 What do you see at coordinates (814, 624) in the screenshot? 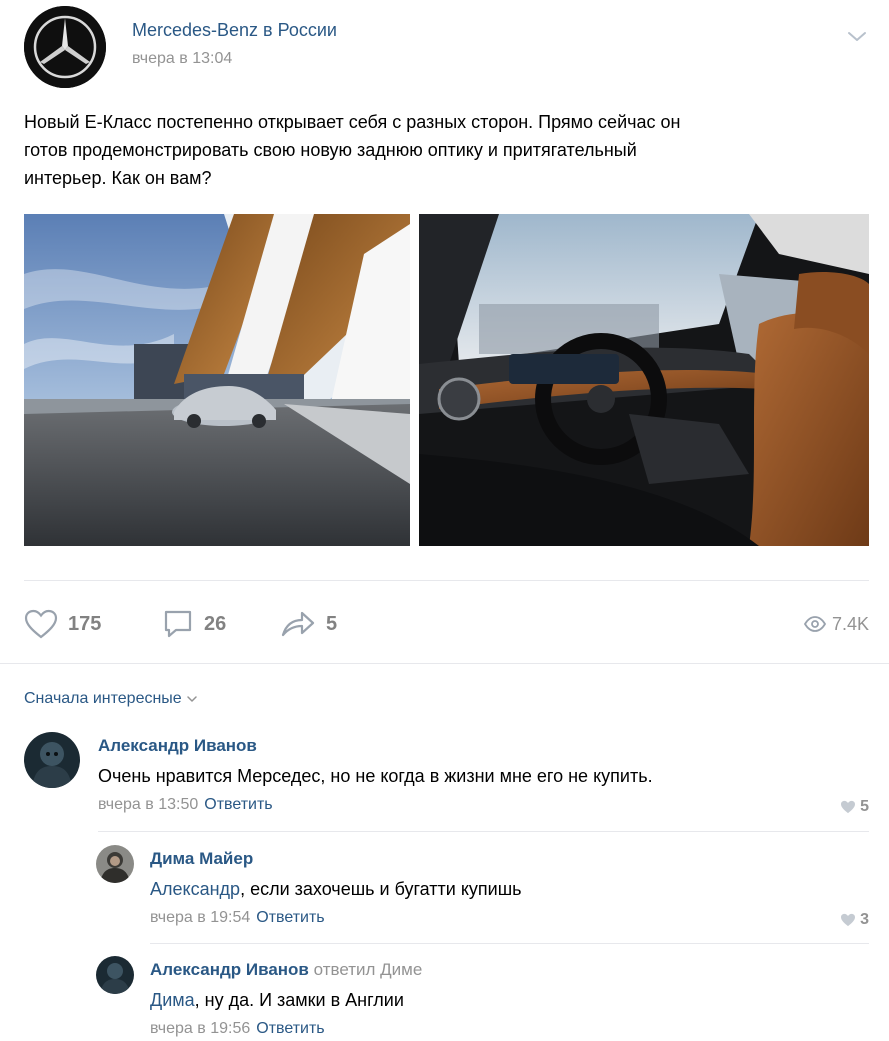
I see `eye-icon` at bounding box center [814, 624].